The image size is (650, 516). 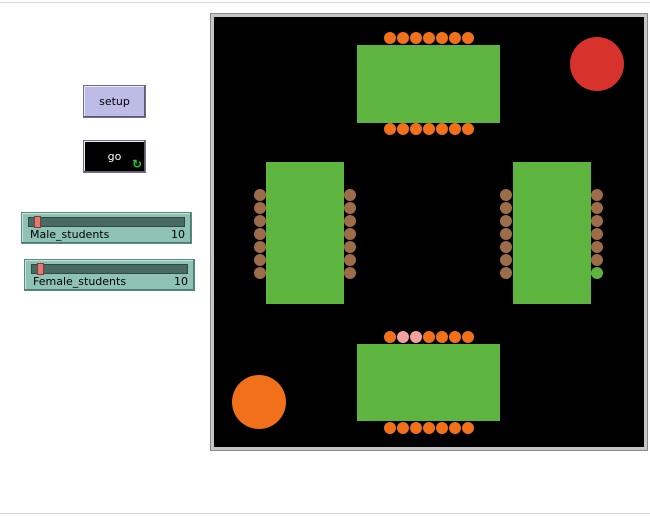 What do you see at coordinates (428, 84) in the screenshot?
I see `table-top` at bounding box center [428, 84].